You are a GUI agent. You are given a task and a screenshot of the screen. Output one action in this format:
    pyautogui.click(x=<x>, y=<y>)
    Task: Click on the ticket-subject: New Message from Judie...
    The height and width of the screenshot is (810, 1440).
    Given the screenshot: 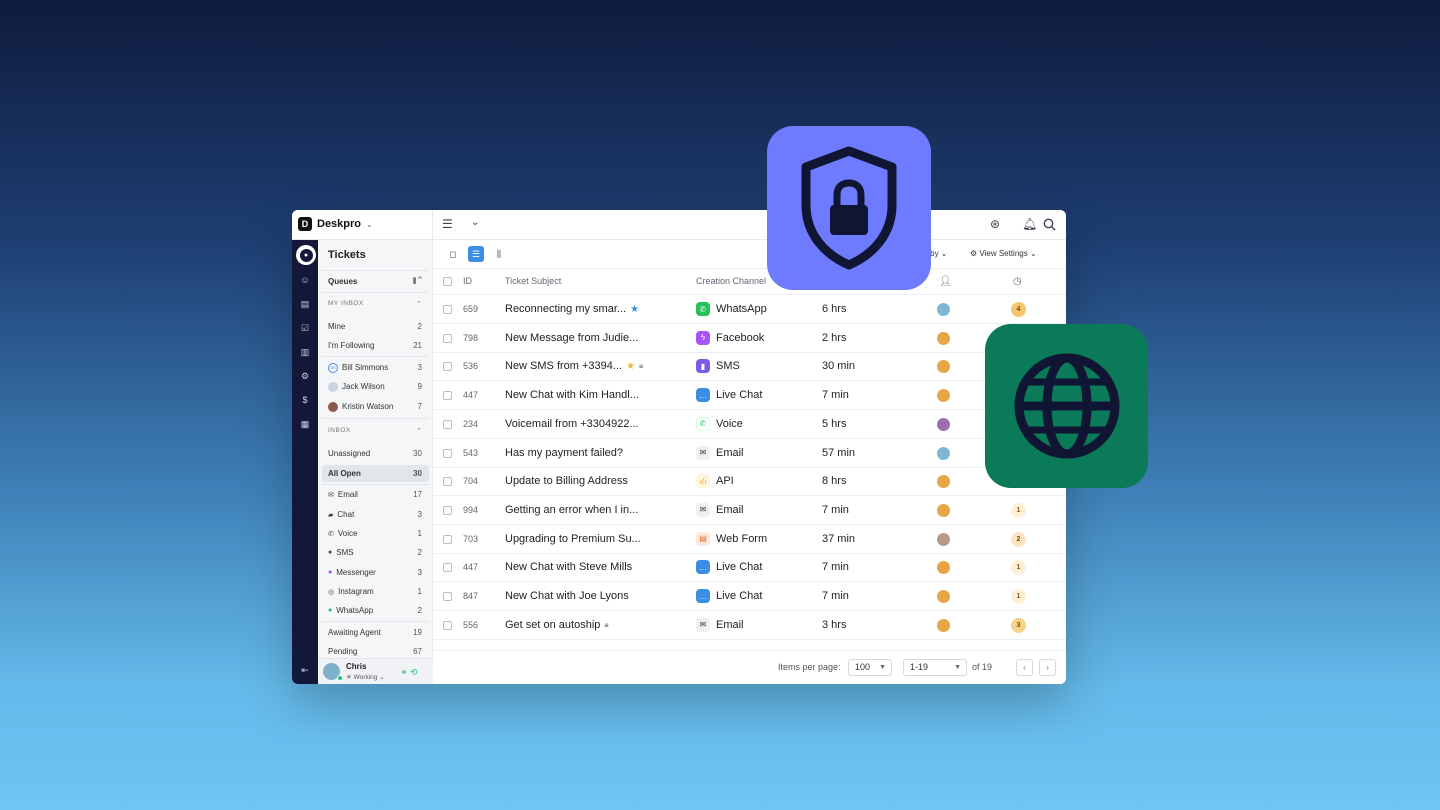 What is the action you would take?
    pyautogui.click(x=571, y=338)
    